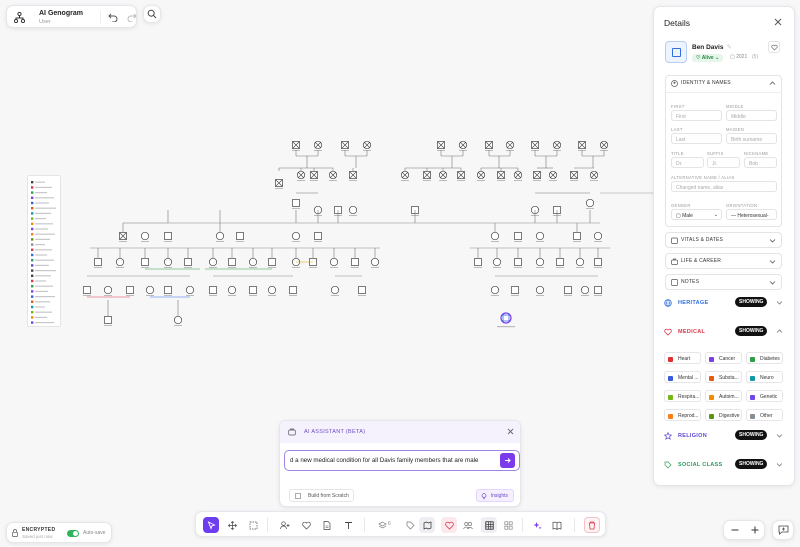 The image size is (800, 547). What do you see at coordinates (764, 377) in the screenshot?
I see `medical-condition-chip: Neuro` at bounding box center [764, 377].